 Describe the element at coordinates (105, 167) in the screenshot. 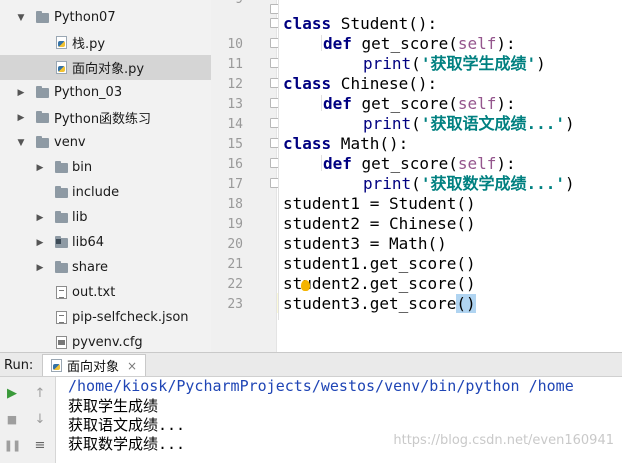

I see `tree-item-bin: ▶ bin` at that location.